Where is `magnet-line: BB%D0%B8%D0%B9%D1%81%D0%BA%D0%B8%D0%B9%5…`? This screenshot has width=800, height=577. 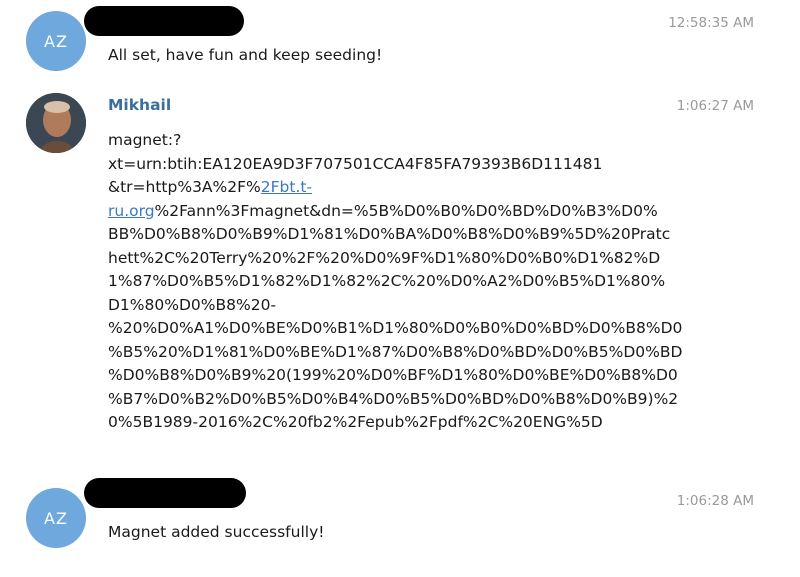
magnet-line: BB%D0%B8%D0%B9%D1%81%D0%BA%D0%B8%D0%B9%5… is located at coordinates (389, 234).